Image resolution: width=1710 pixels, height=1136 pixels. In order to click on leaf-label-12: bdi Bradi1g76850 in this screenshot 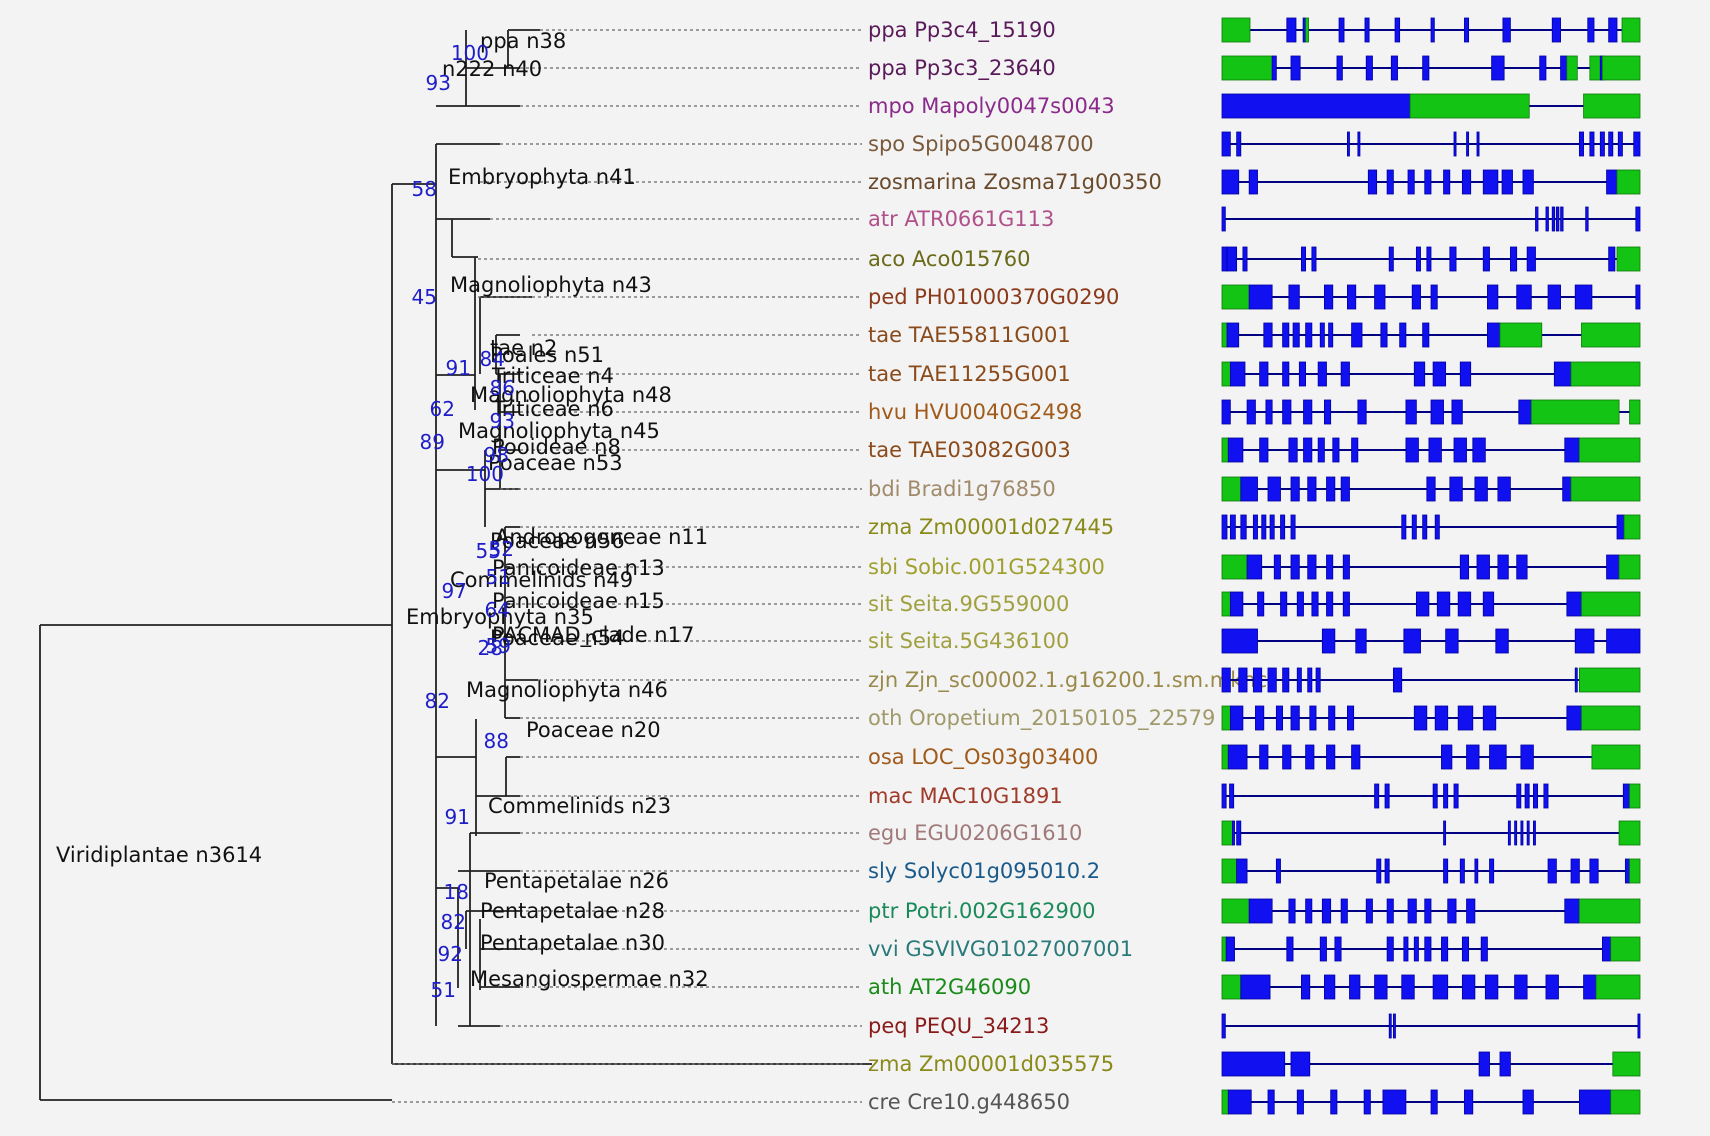, I will do `click(962, 489)`.